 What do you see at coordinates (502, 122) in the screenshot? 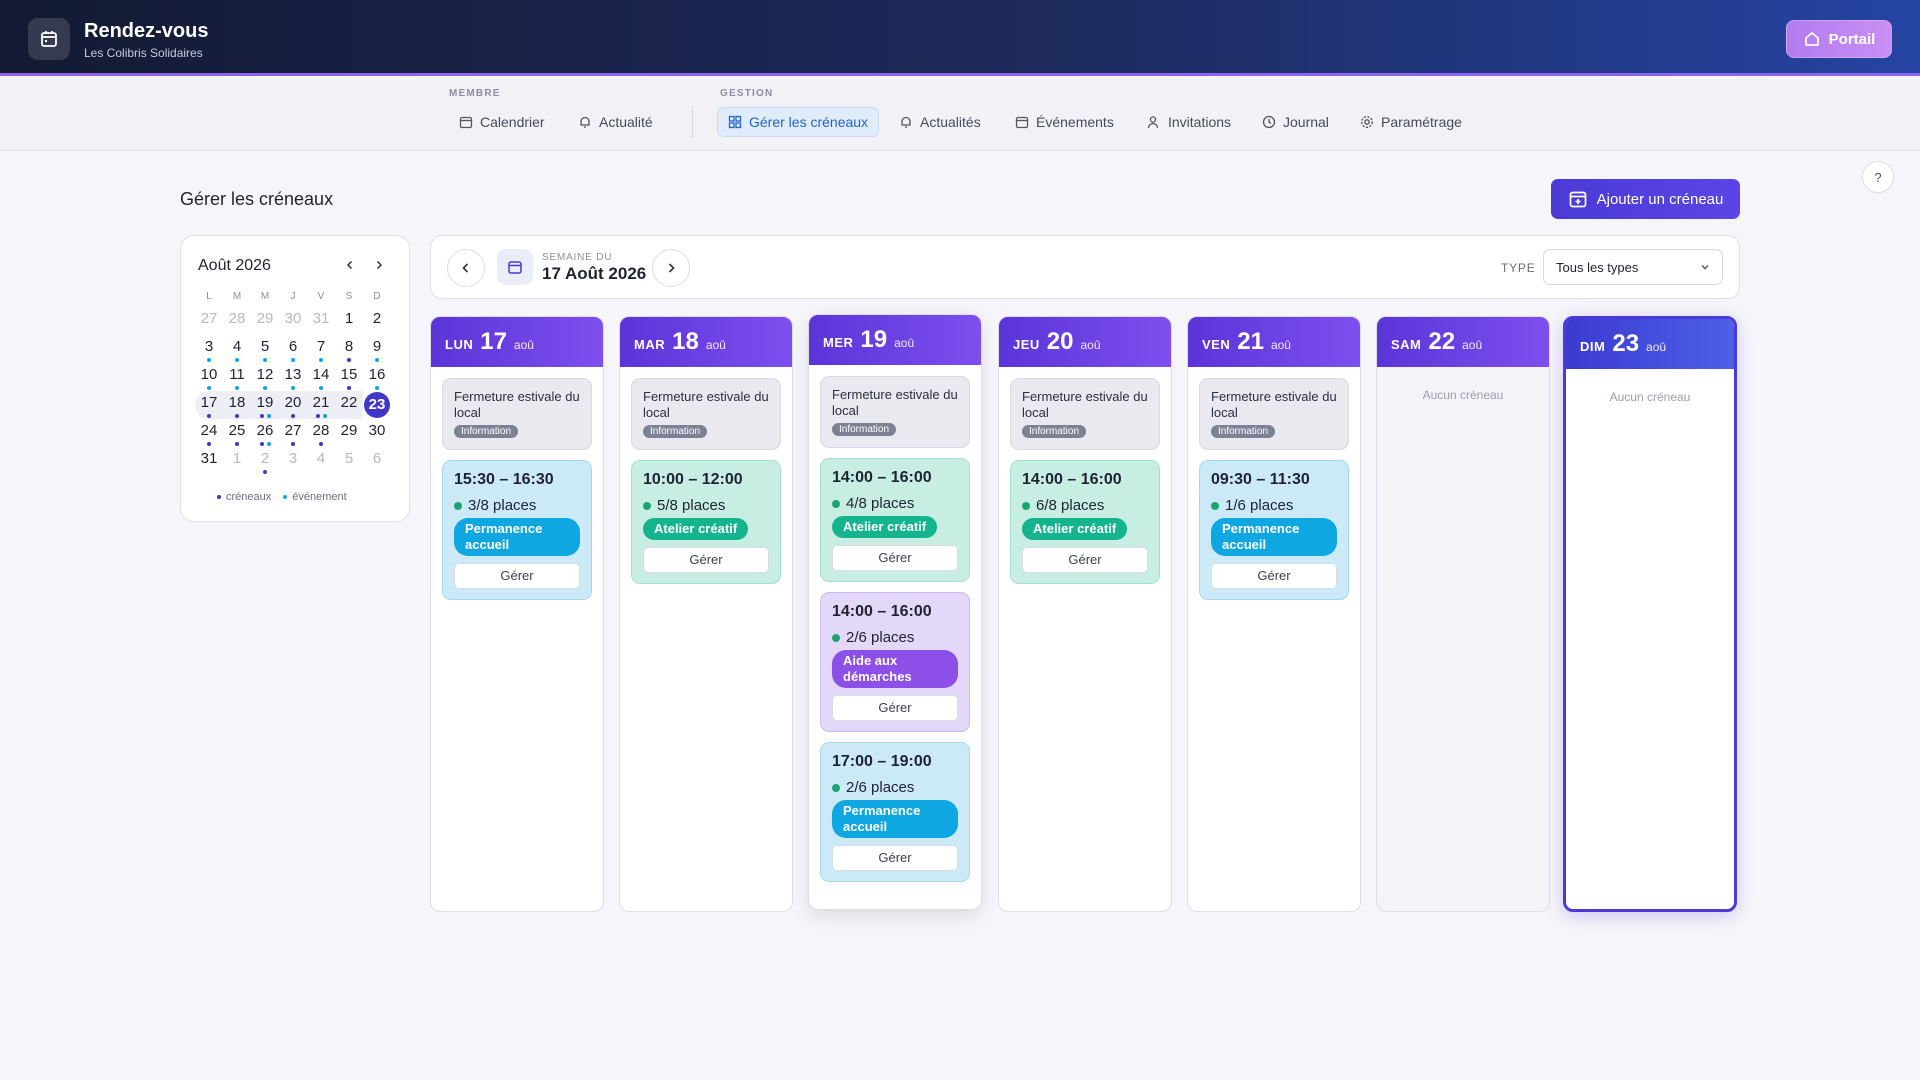
I see `nav-calendrier: Calendrier` at bounding box center [502, 122].